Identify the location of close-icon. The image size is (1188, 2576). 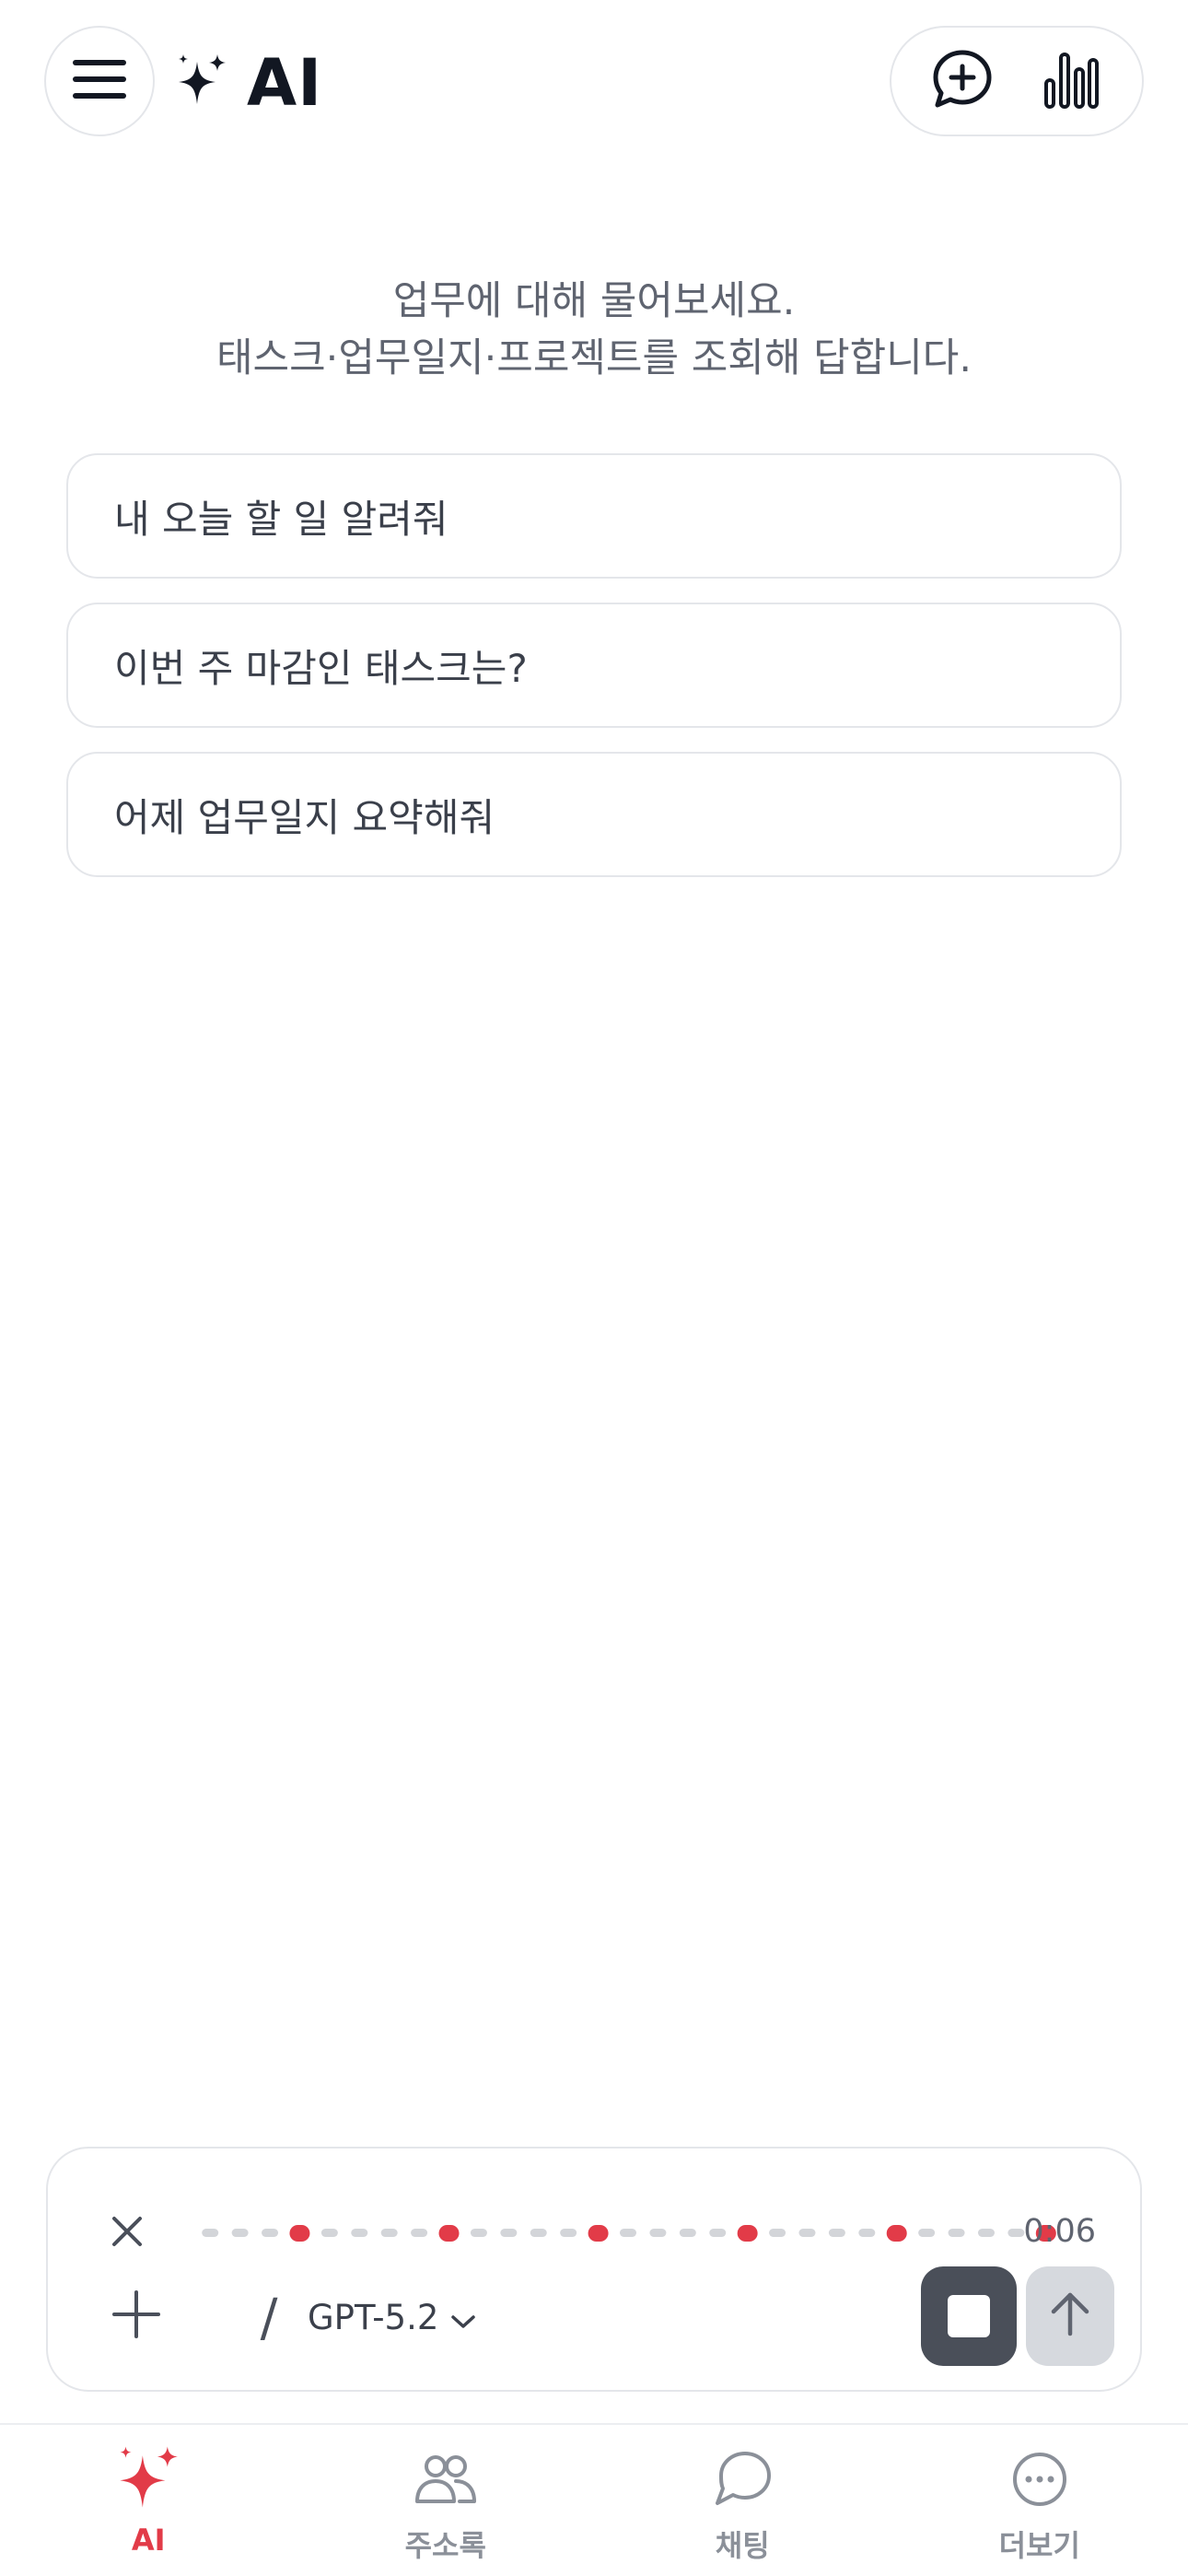
(127, 2233).